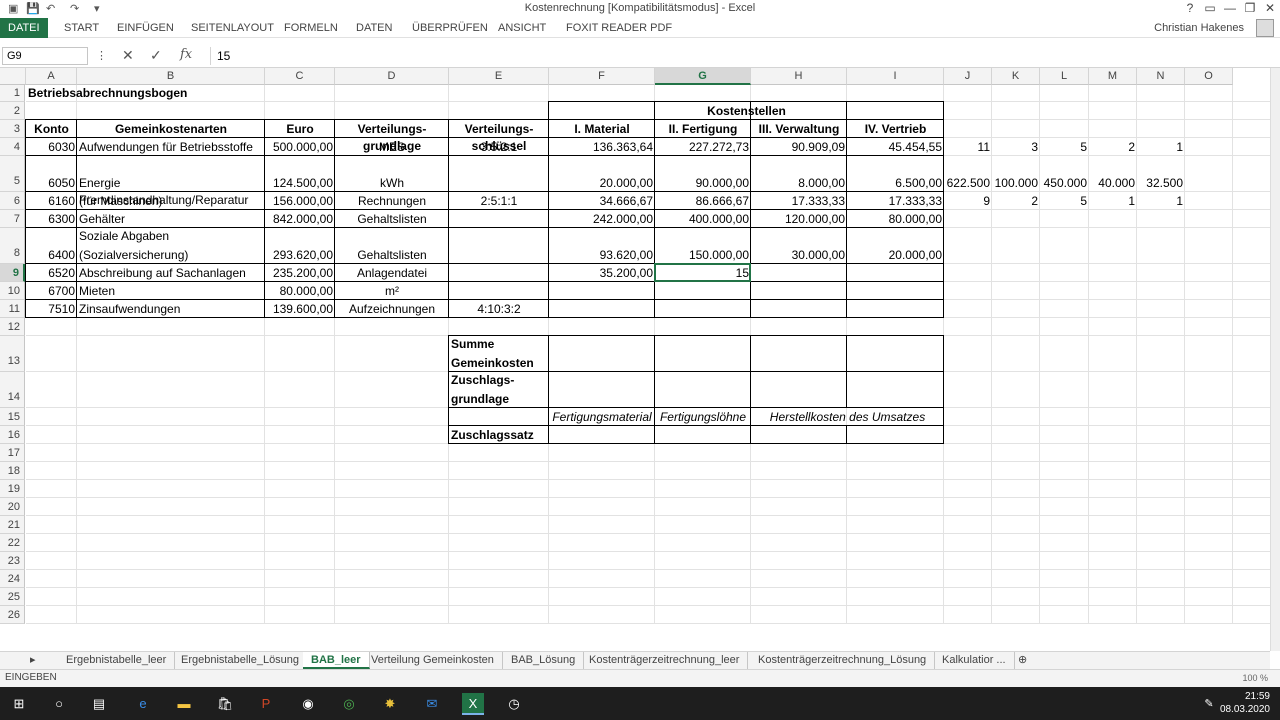 Image resolution: width=1280 pixels, height=720 pixels. I want to click on kostenstelle-value-h: 8.000,00, so click(799, 183).